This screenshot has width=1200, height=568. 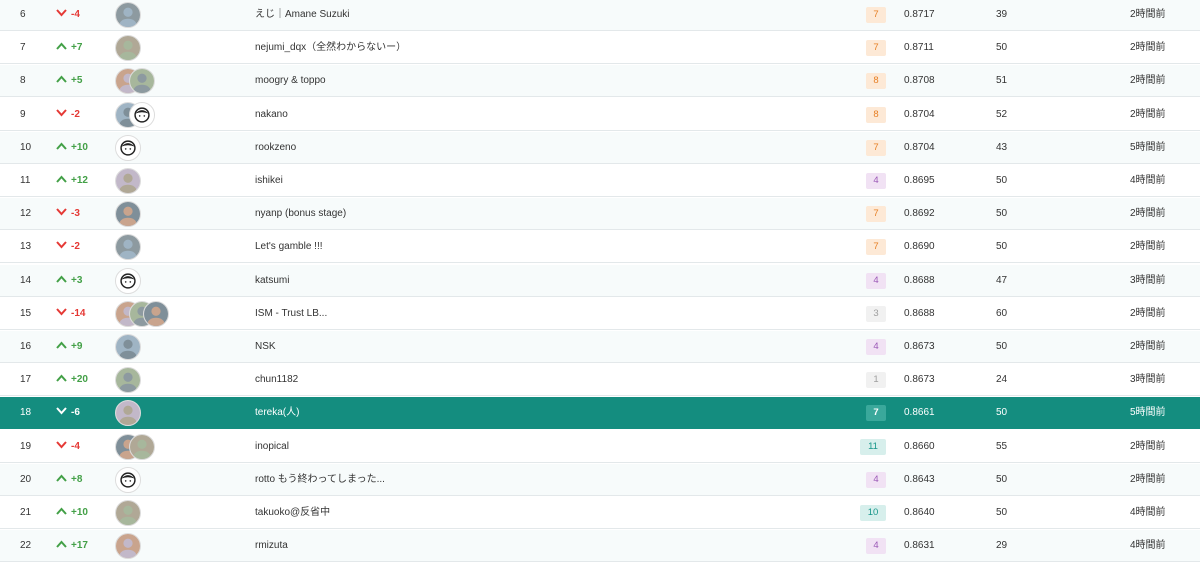 I want to click on team-name: rookzeno, so click(x=535, y=148).